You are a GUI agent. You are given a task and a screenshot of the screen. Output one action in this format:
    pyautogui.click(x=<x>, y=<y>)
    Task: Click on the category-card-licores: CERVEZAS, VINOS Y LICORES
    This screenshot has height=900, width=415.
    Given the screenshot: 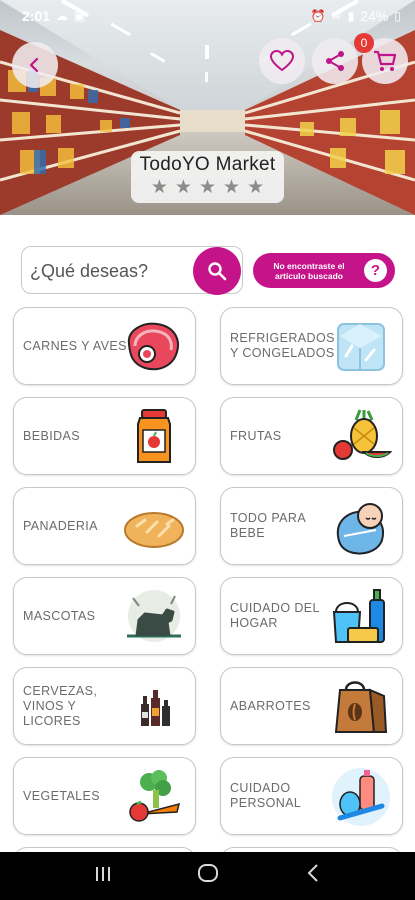 What is the action you would take?
    pyautogui.click(x=104, y=706)
    